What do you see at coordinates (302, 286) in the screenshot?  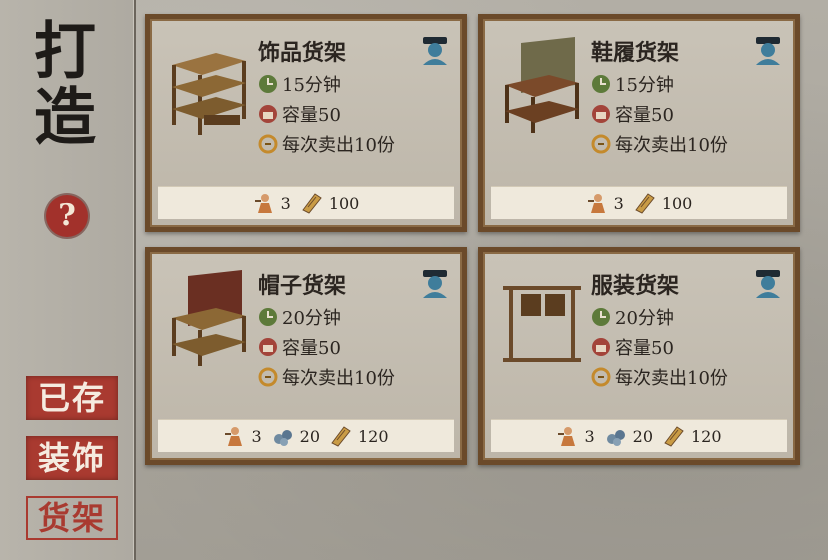 I see `shelf-name: 帽子货架` at bounding box center [302, 286].